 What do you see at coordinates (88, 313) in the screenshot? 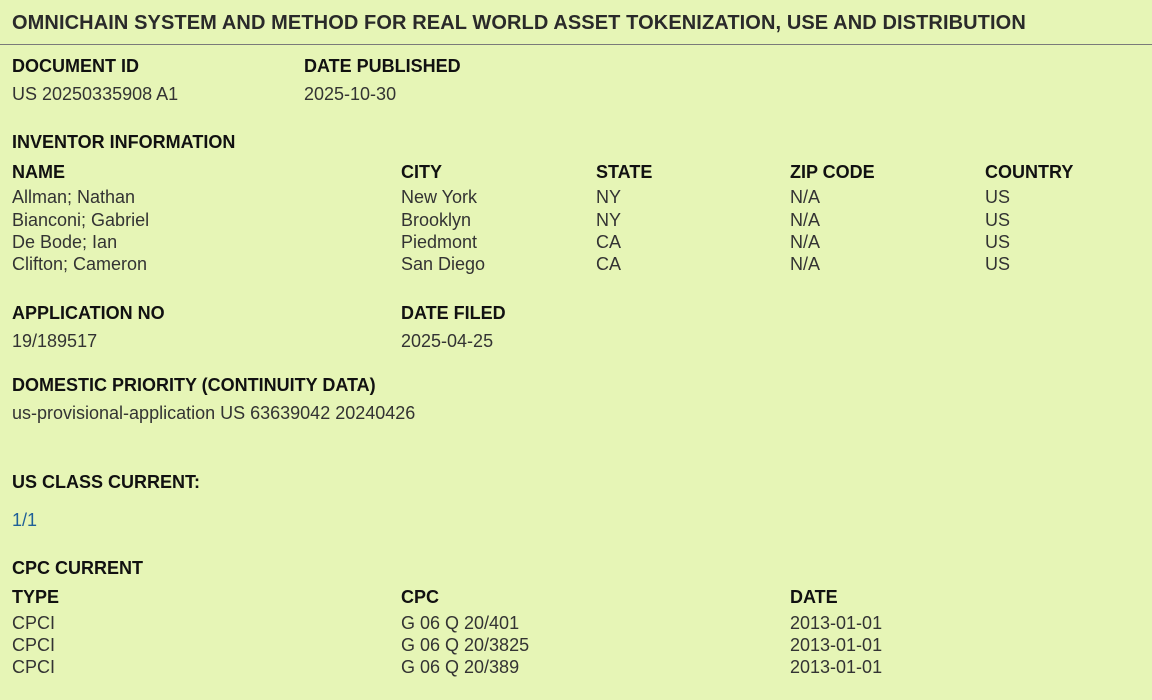
I see `application-no-label: APPLICATION NO` at bounding box center [88, 313].